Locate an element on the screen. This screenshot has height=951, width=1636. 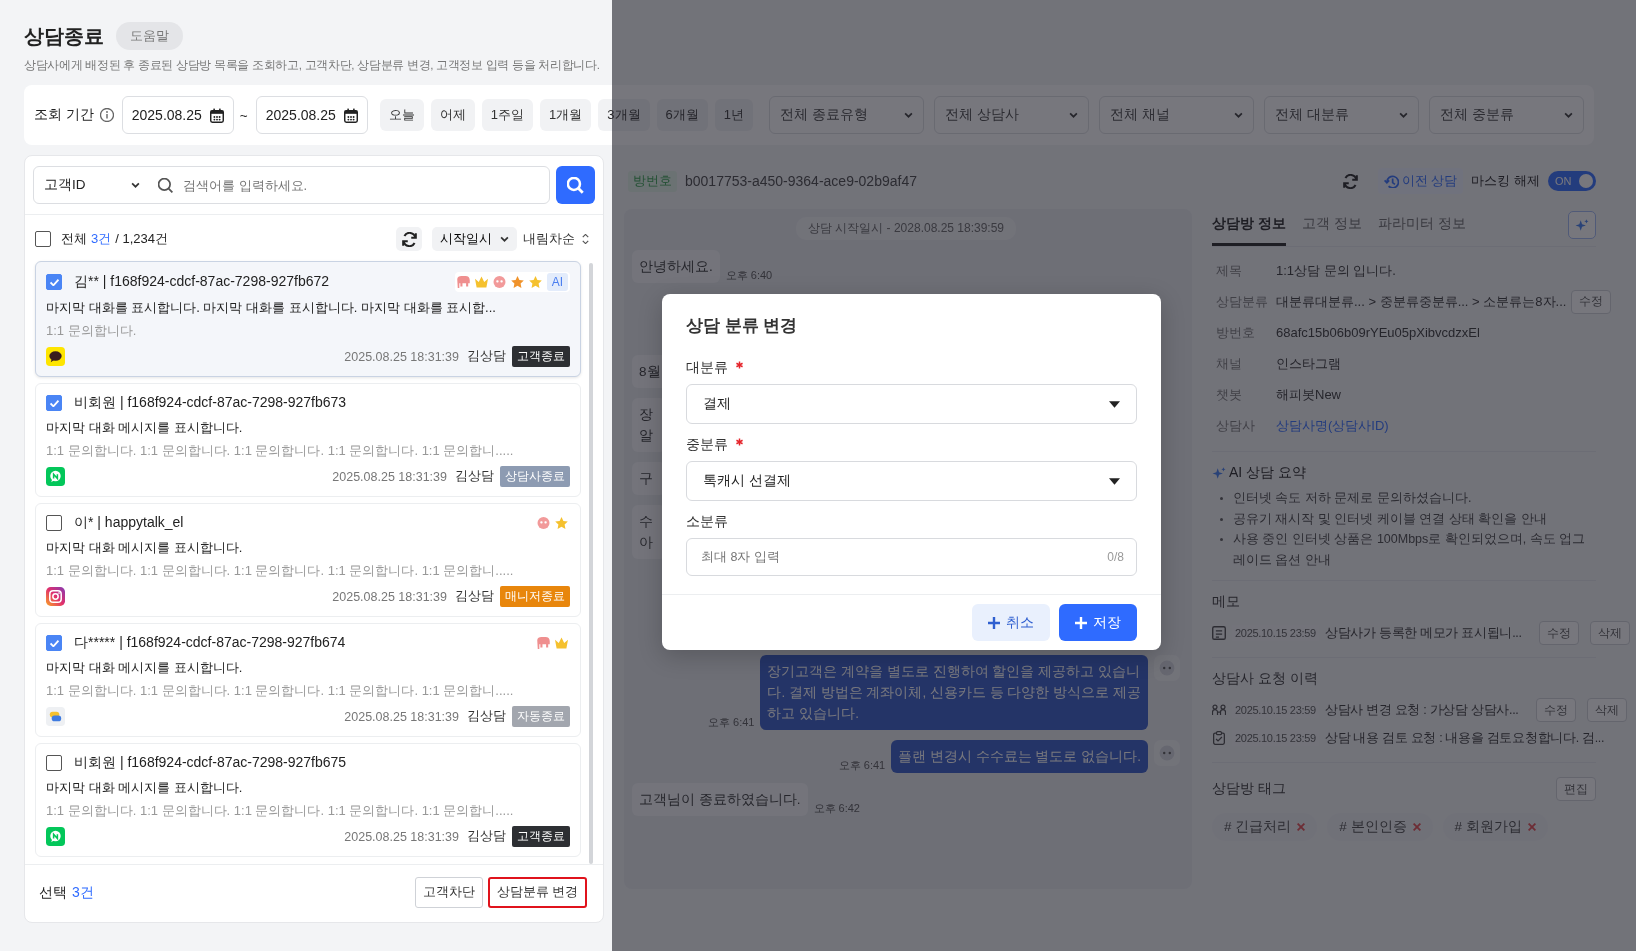
end-date-field: 2025.08.25 is located at coordinates (311, 115).